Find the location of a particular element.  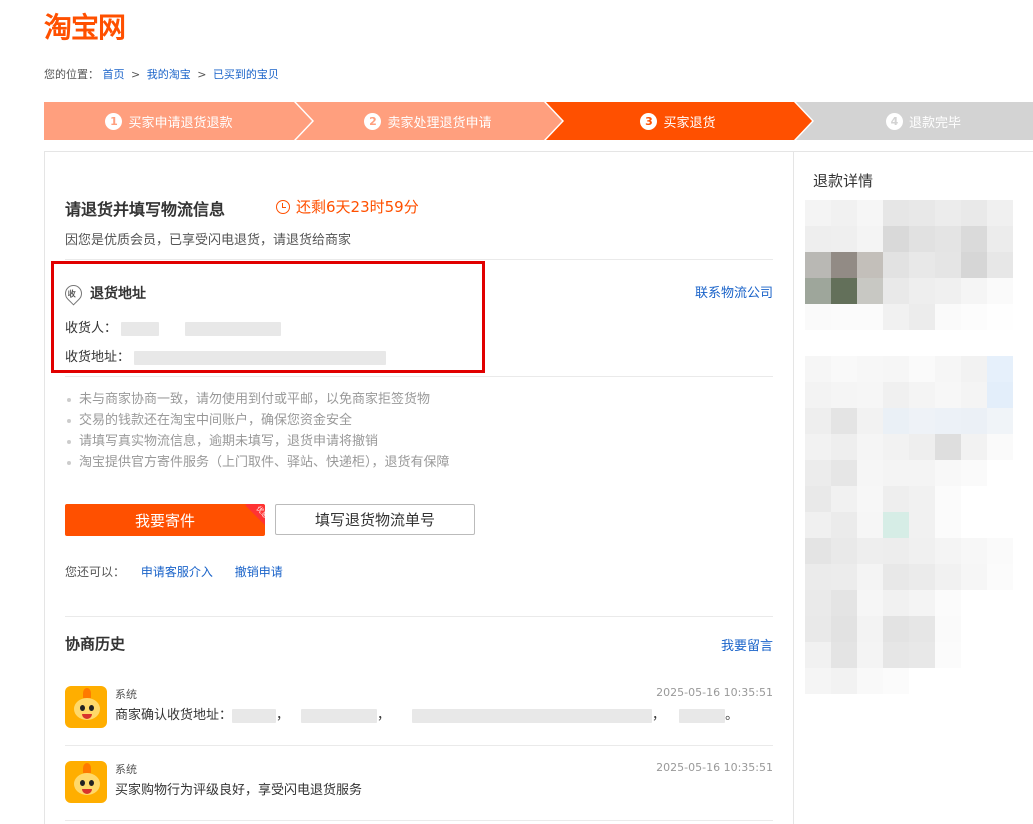

breadcrumb-purchased: 已买到的宝贝 is located at coordinates (246, 74).